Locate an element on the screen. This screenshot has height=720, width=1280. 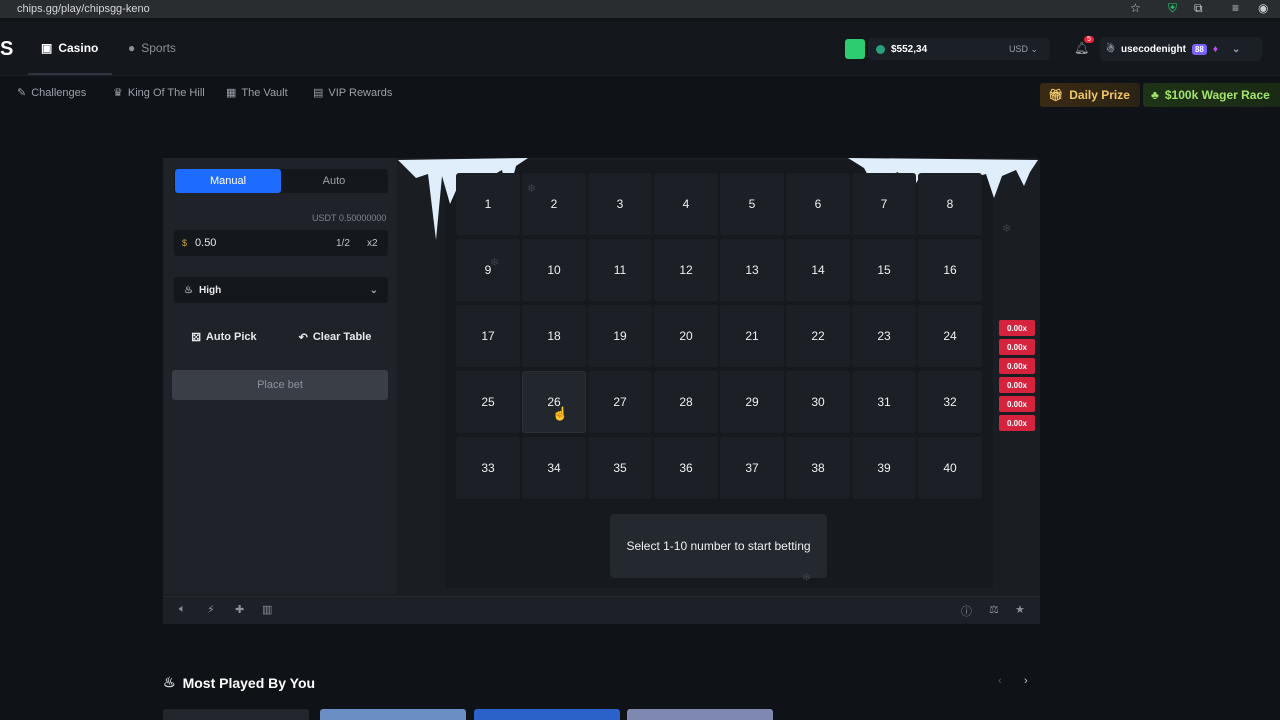
keno-tile: 14 is located at coordinates (818, 270).